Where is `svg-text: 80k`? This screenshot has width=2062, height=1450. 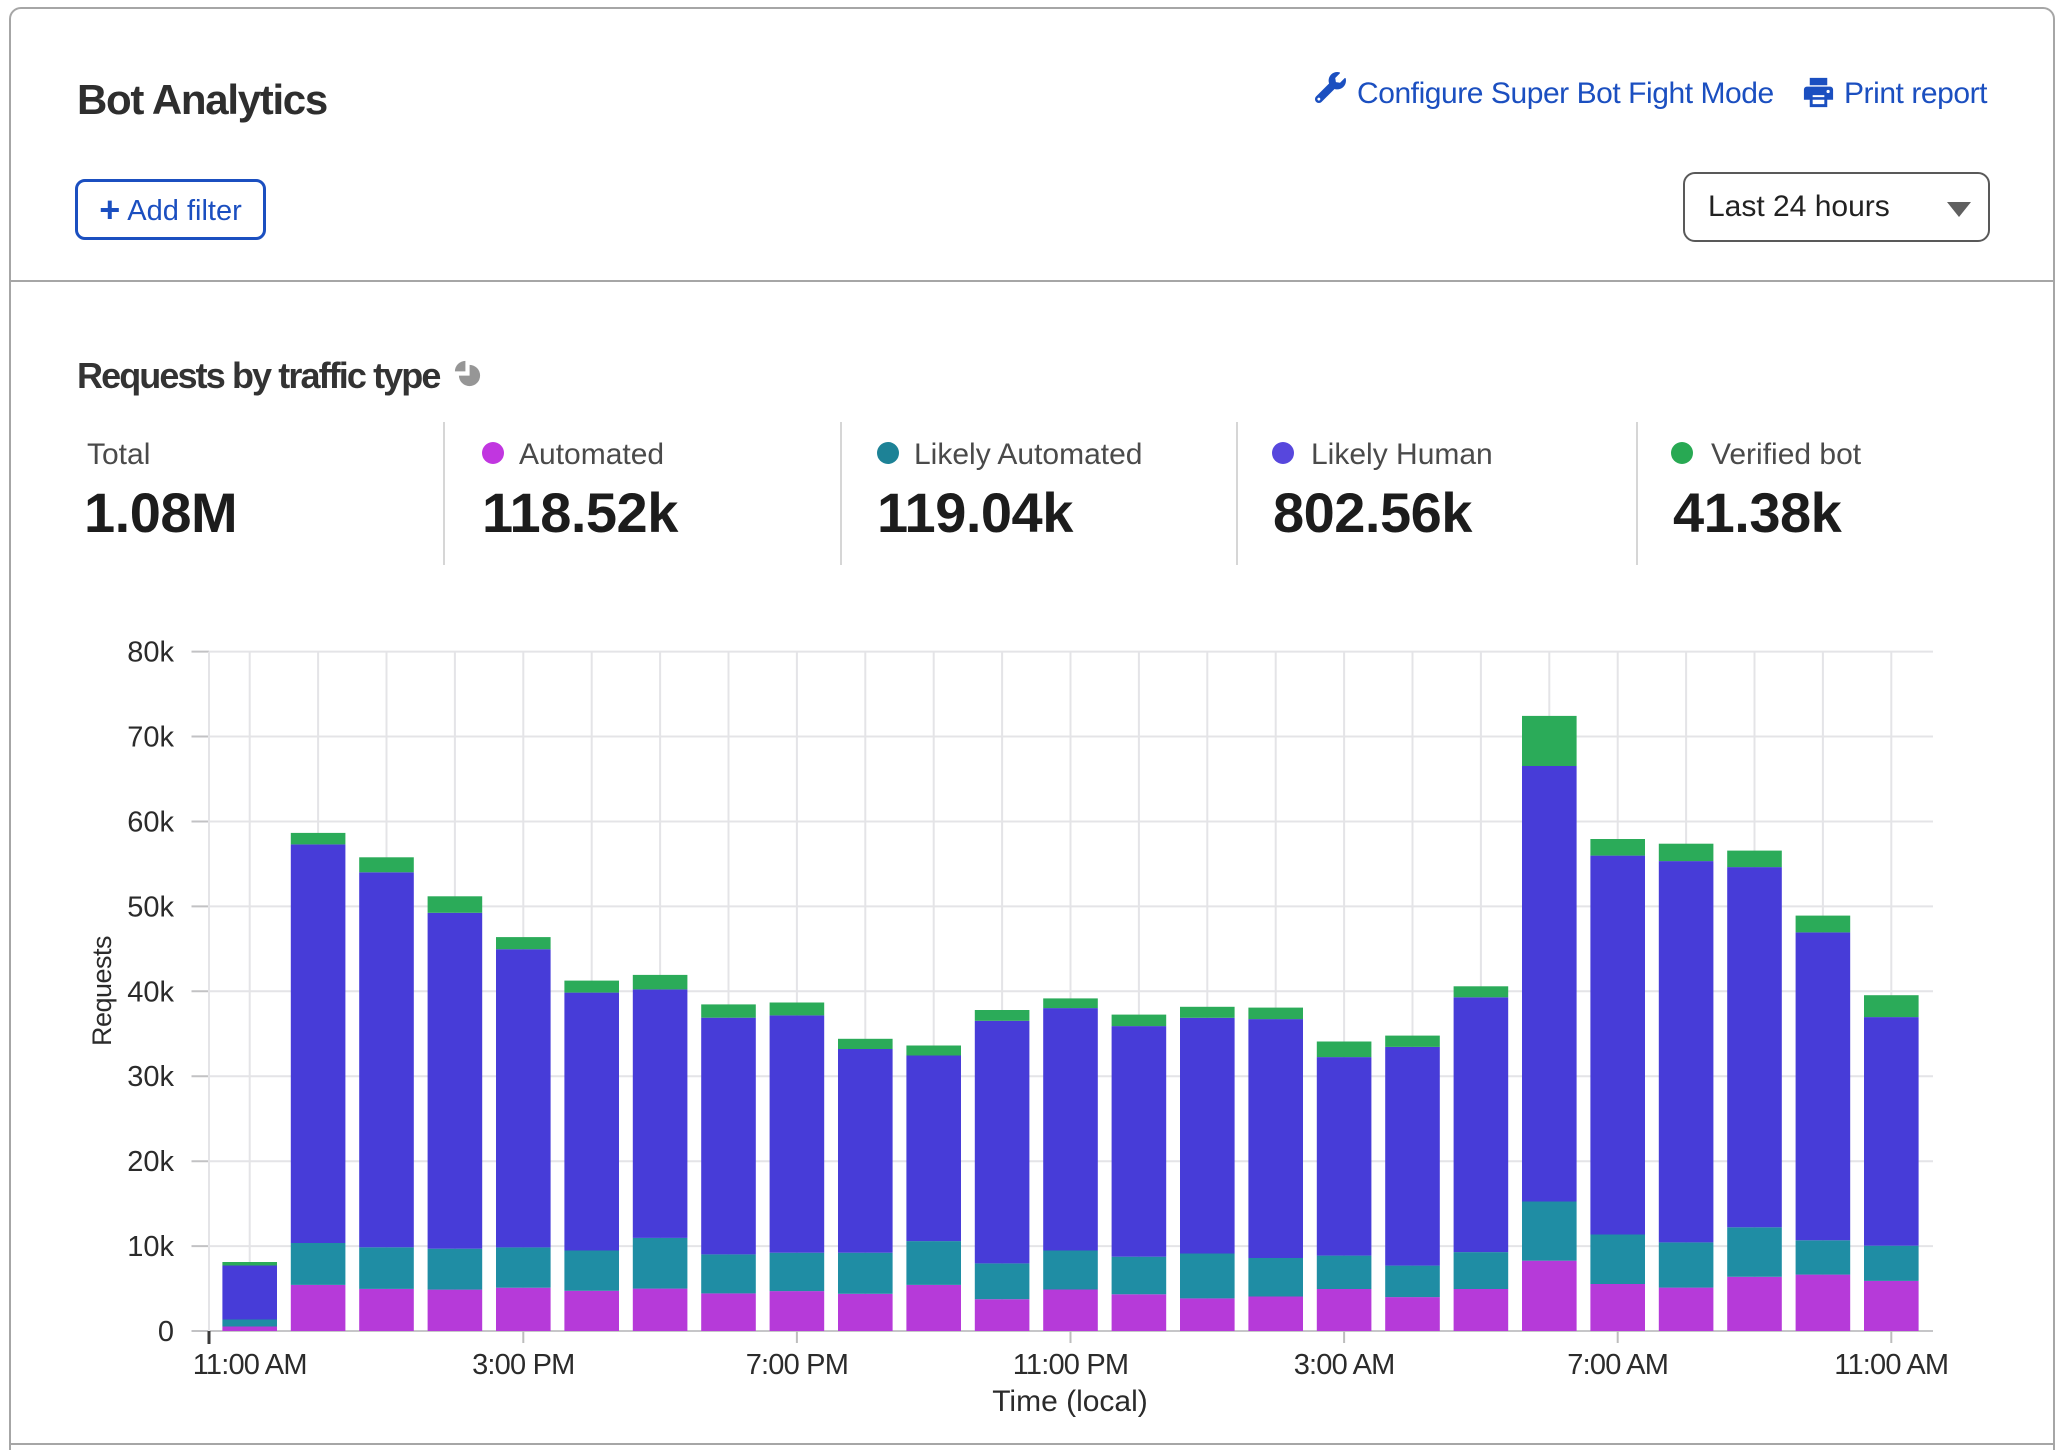
svg-text: 80k is located at coordinates (150, 653).